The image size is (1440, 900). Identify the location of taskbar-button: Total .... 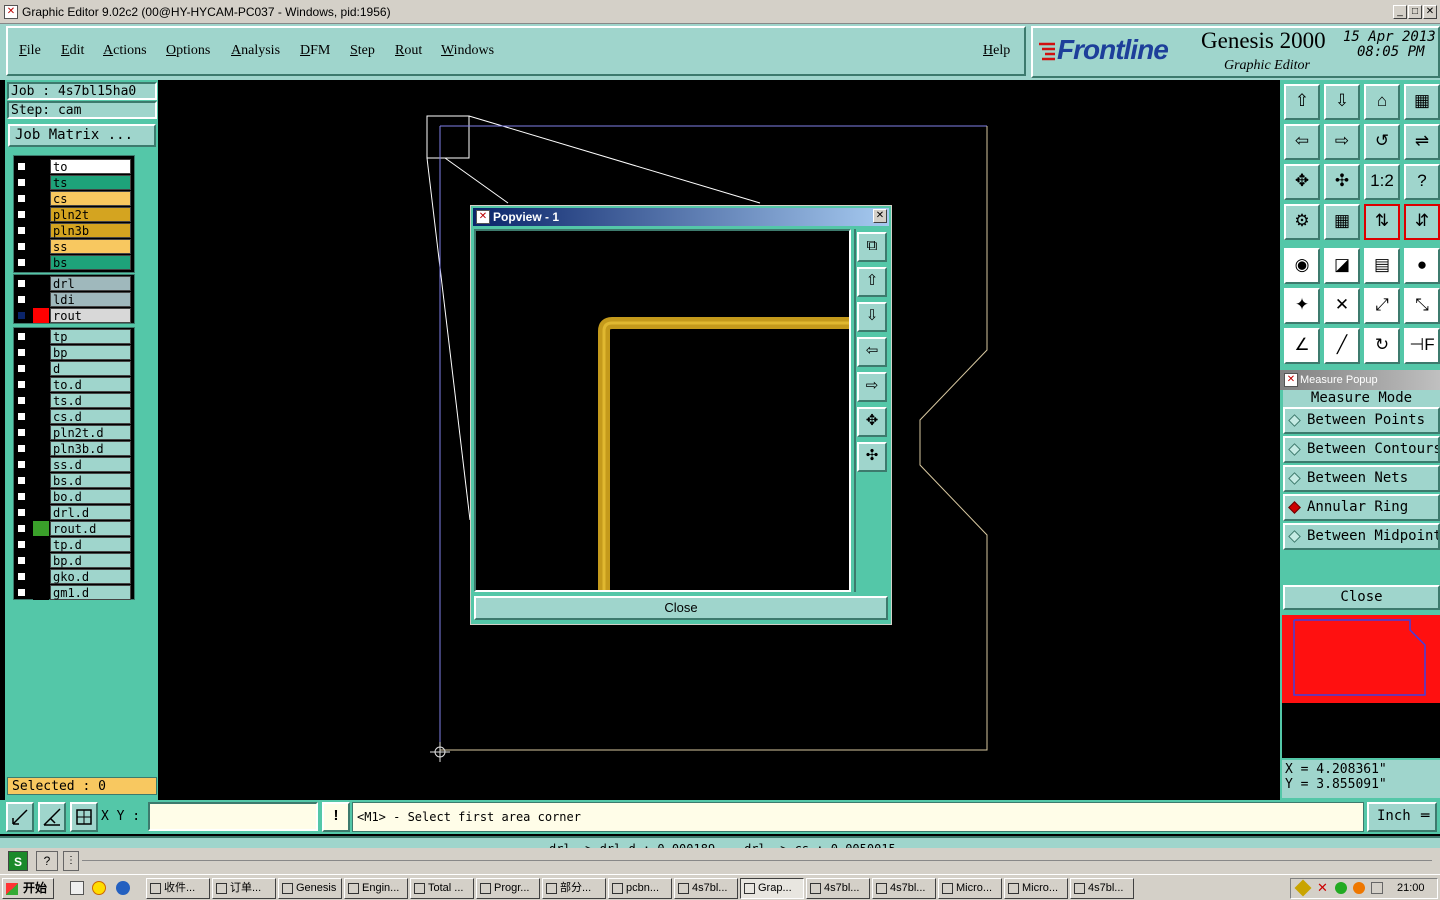
(442, 888).